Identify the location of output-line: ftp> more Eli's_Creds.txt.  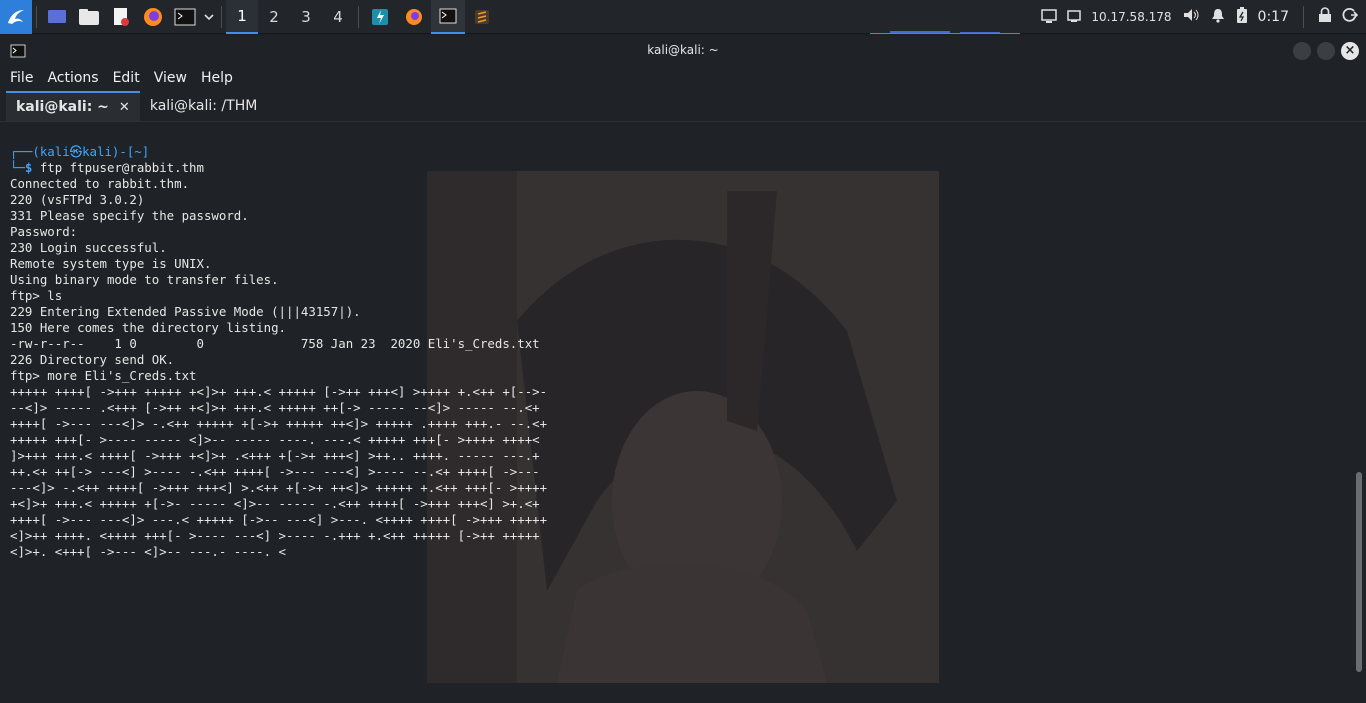
(103, 375).